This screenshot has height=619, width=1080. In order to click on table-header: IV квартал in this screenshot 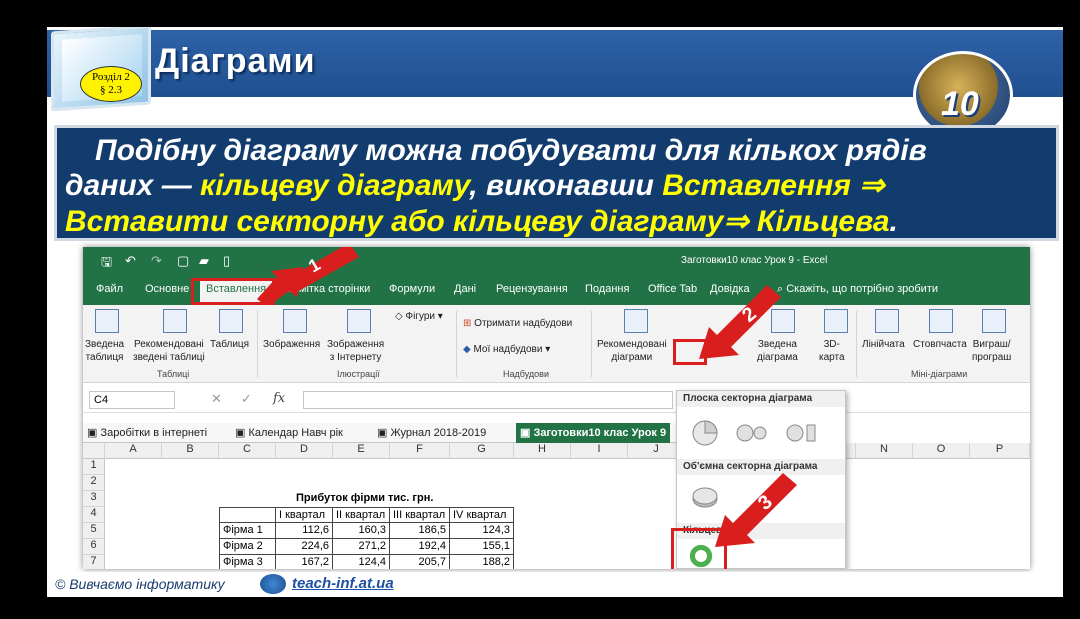, I will do `click(482, 515)`.